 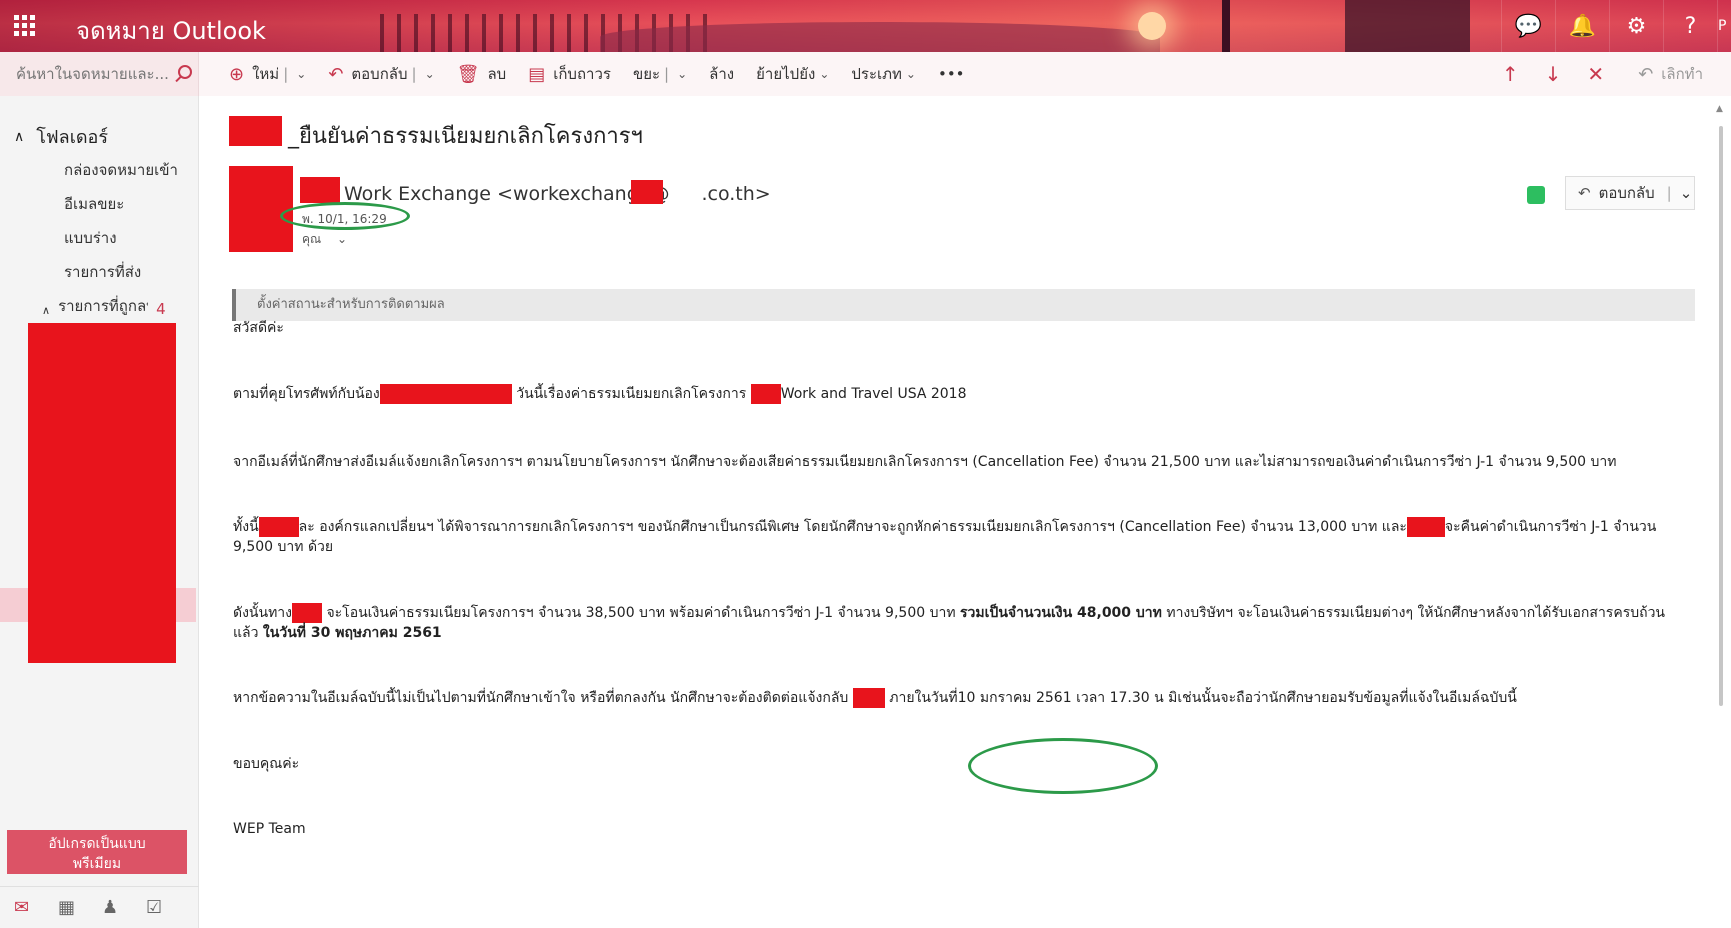 I want to click on scroll-up-icon: ▲, so click(x=1719, y=109).